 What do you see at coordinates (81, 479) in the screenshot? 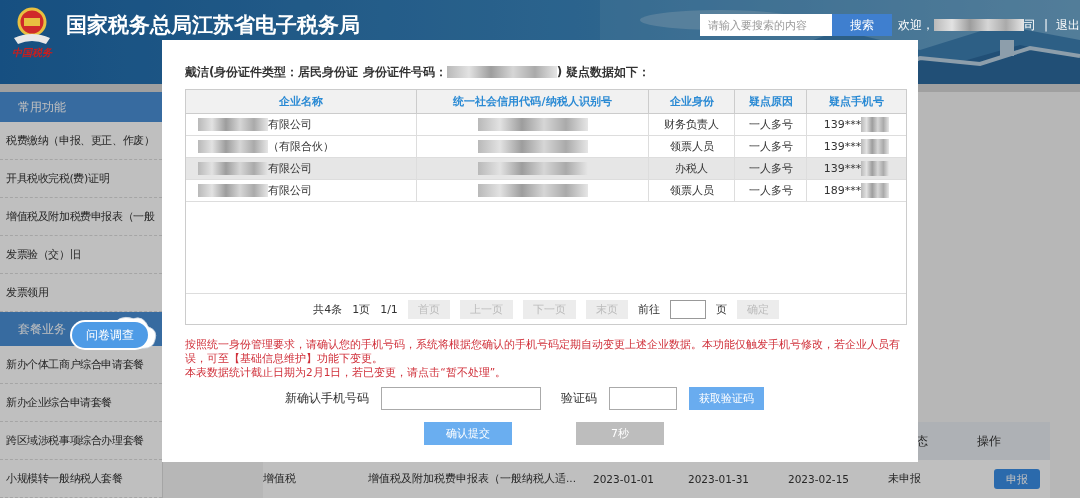
I see `sidebar-item: 小规模转一般纳税人套餐` at bounding box center [81, 479].